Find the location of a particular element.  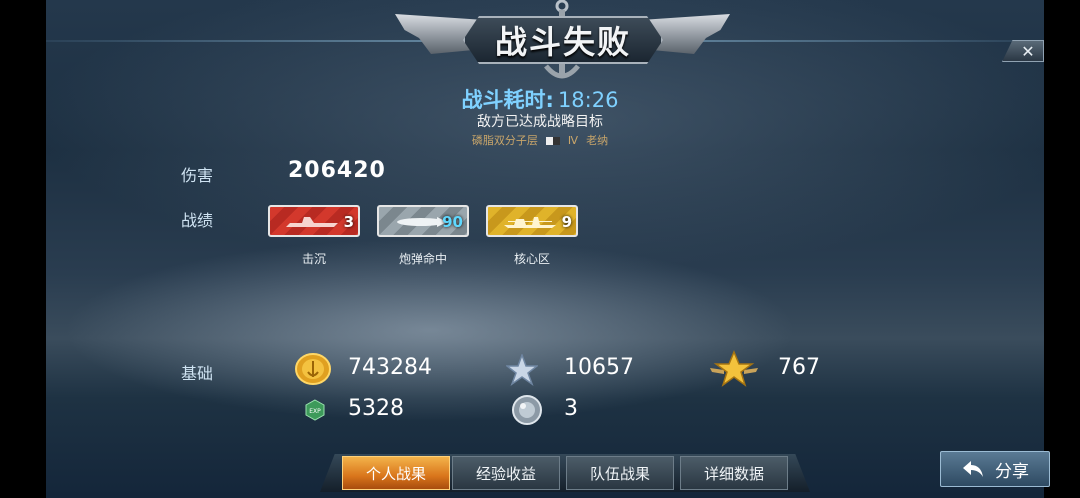

shell-icon is located at coordinates (422, 222).